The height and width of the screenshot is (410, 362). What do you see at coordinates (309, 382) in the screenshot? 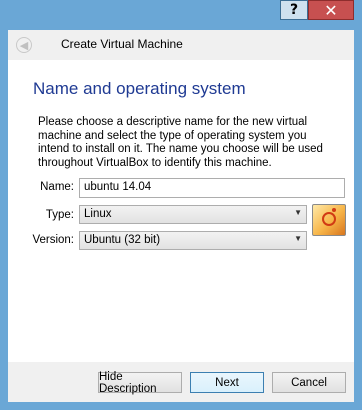
I see `cancel-button: Cancel` at bounding box center [309, 382].